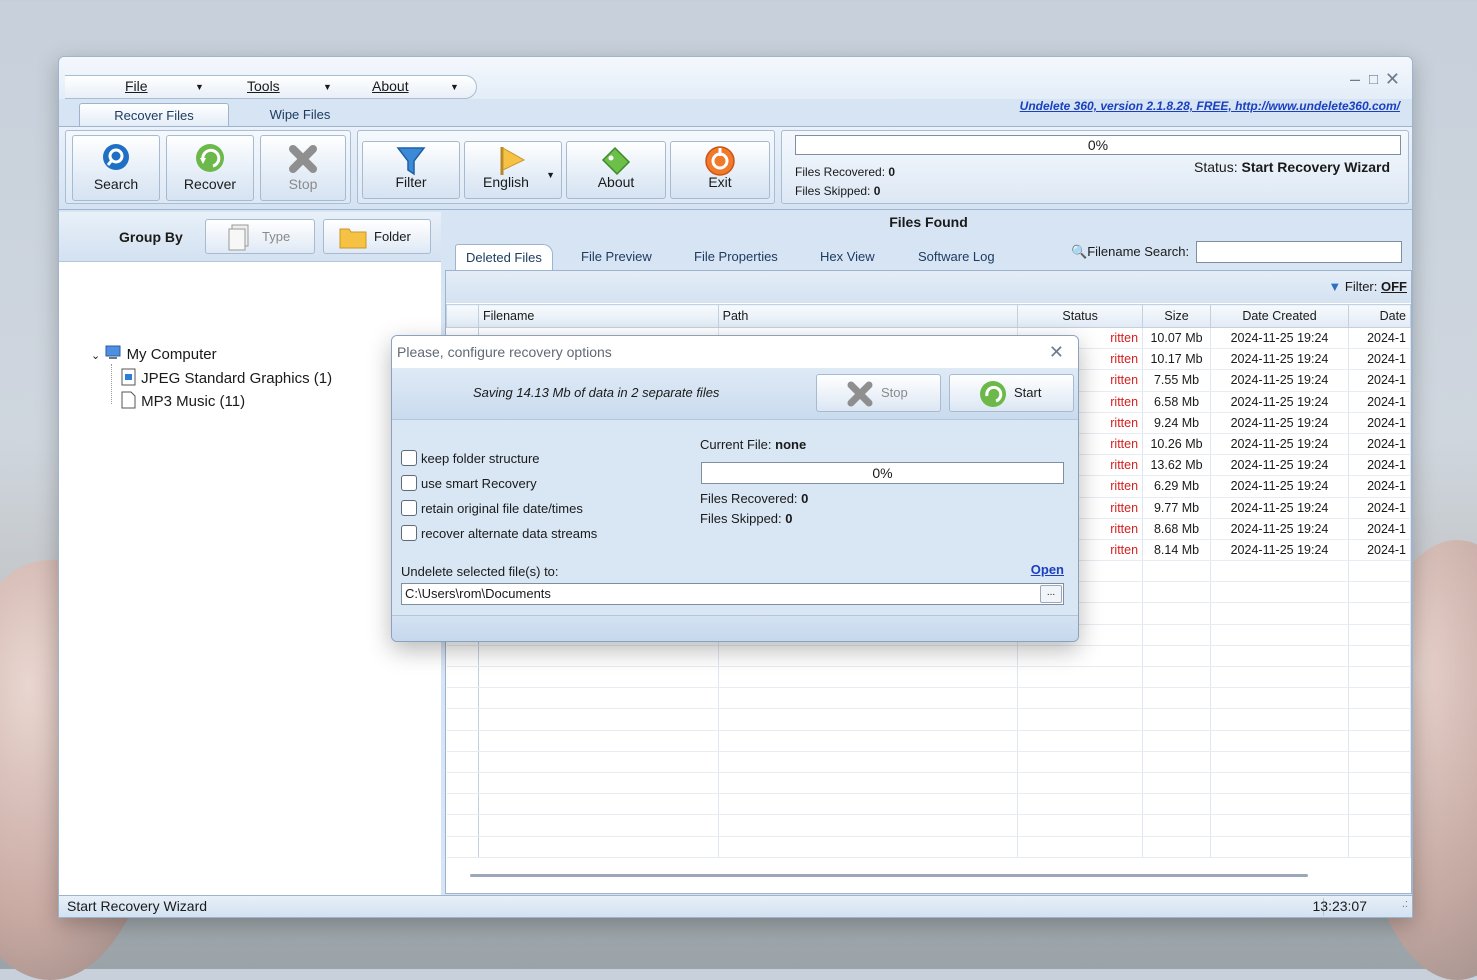 Image resolution: width=1477 pixels, height=980 pixels. What do you see at coordinates (1177, 423) in the screenshot?
I see `size-cell: 9.24 Mb` at bounding box center [1177, 423].